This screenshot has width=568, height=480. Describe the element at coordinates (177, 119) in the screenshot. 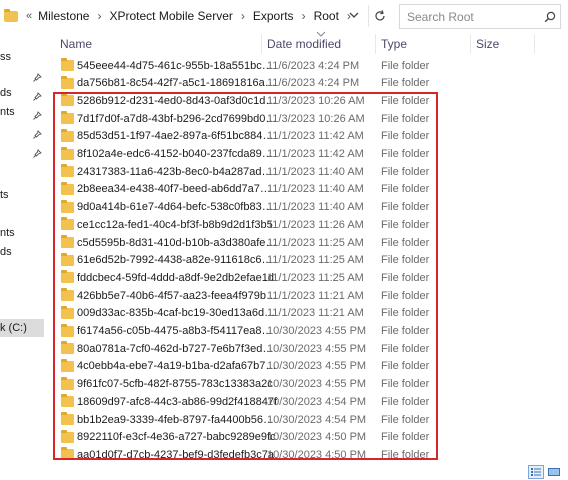

I see `row-name: 7d1f7d0f-a7d8-43bf-b296-2cd7699bd082` at that location.